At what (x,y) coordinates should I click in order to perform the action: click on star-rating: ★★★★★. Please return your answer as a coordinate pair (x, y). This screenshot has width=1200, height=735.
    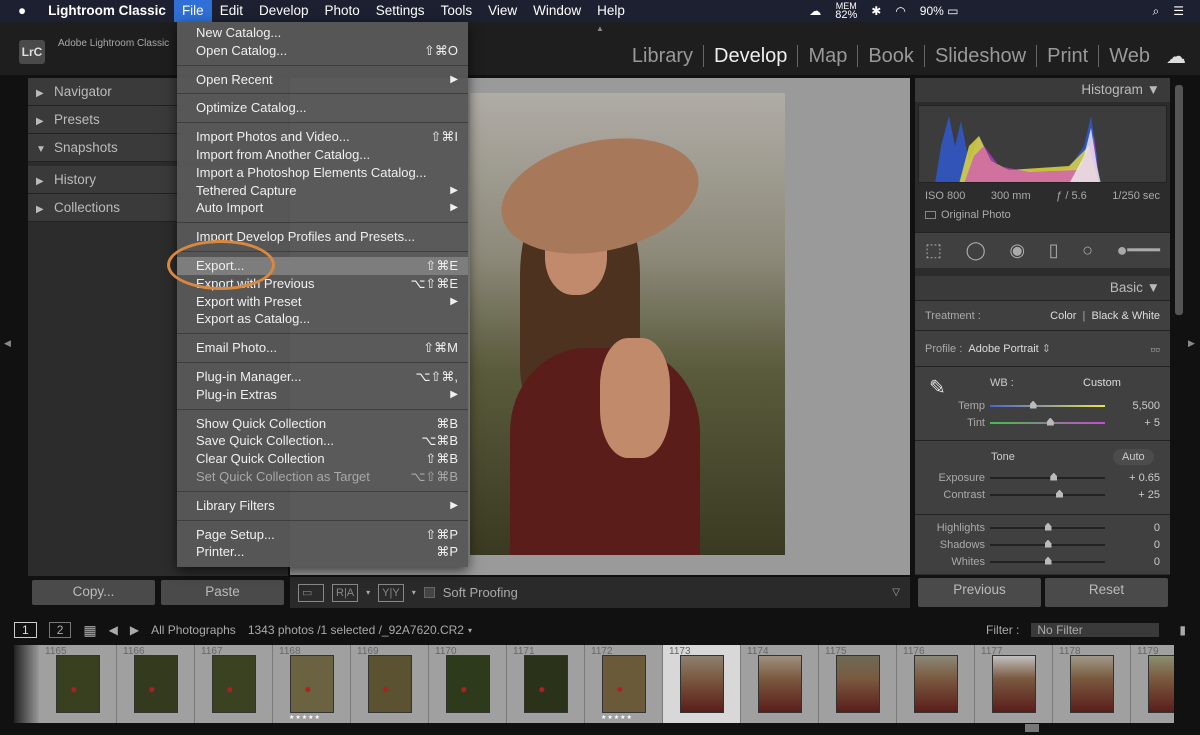
    Looking at the image, I should click on (617, 717).